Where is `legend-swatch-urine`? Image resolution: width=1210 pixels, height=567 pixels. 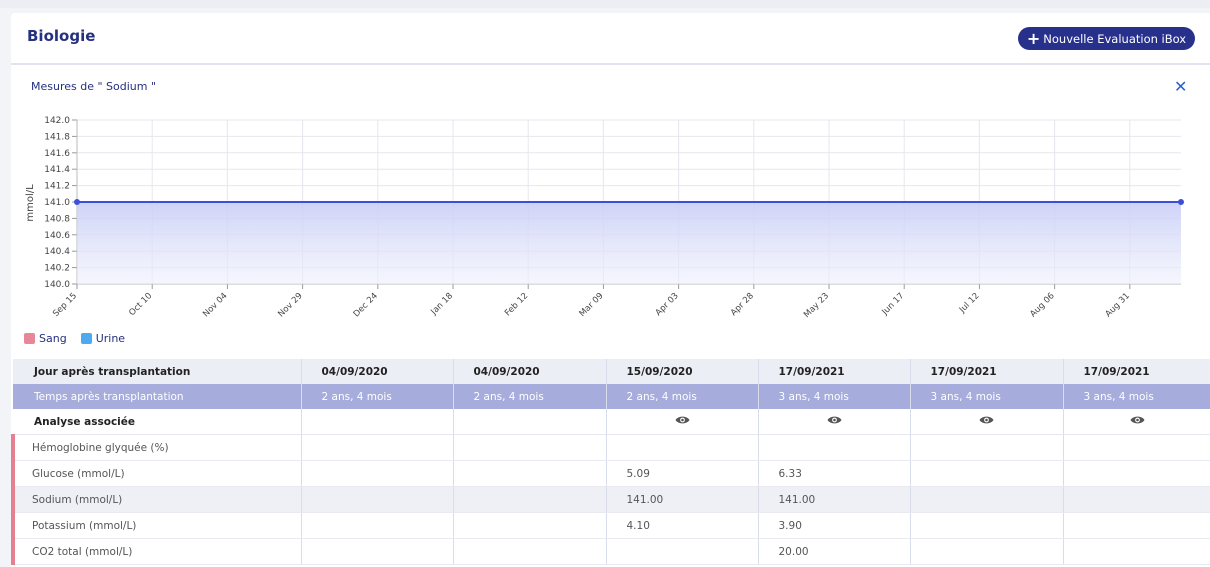 legend-swatch-urine is located at coordinates (86, 338).